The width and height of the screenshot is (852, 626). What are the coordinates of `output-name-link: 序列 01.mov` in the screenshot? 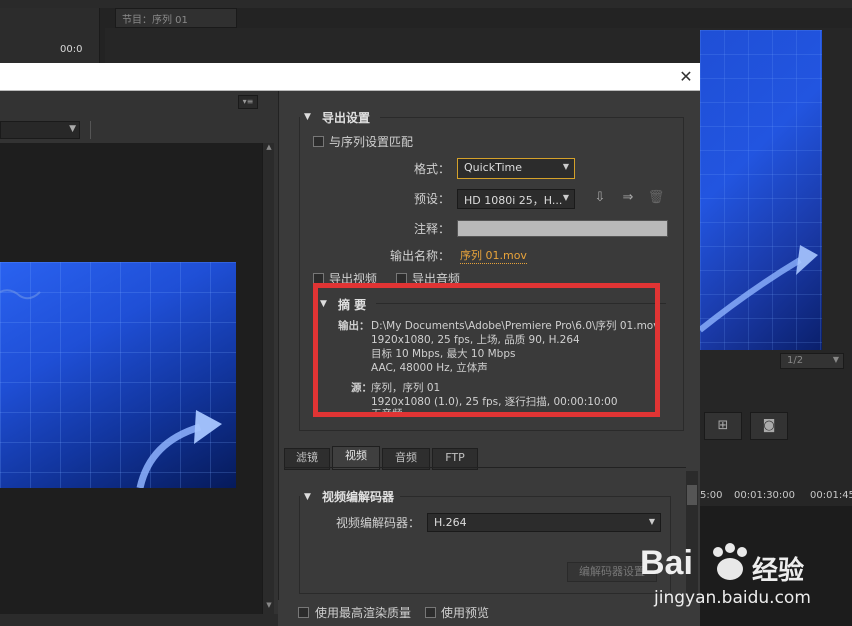 It's located at (493, 255).